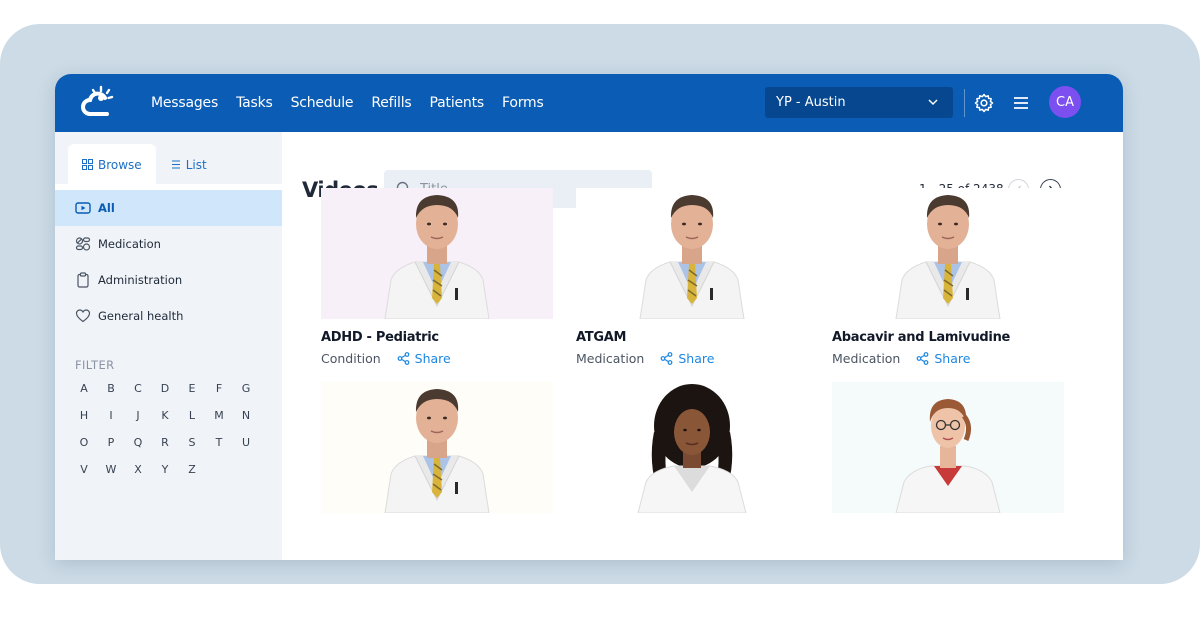  What do you see at coordinates (111, 472) in the screenshot?
I see `filter-letter-w: W` at bounding box center [111, 472].